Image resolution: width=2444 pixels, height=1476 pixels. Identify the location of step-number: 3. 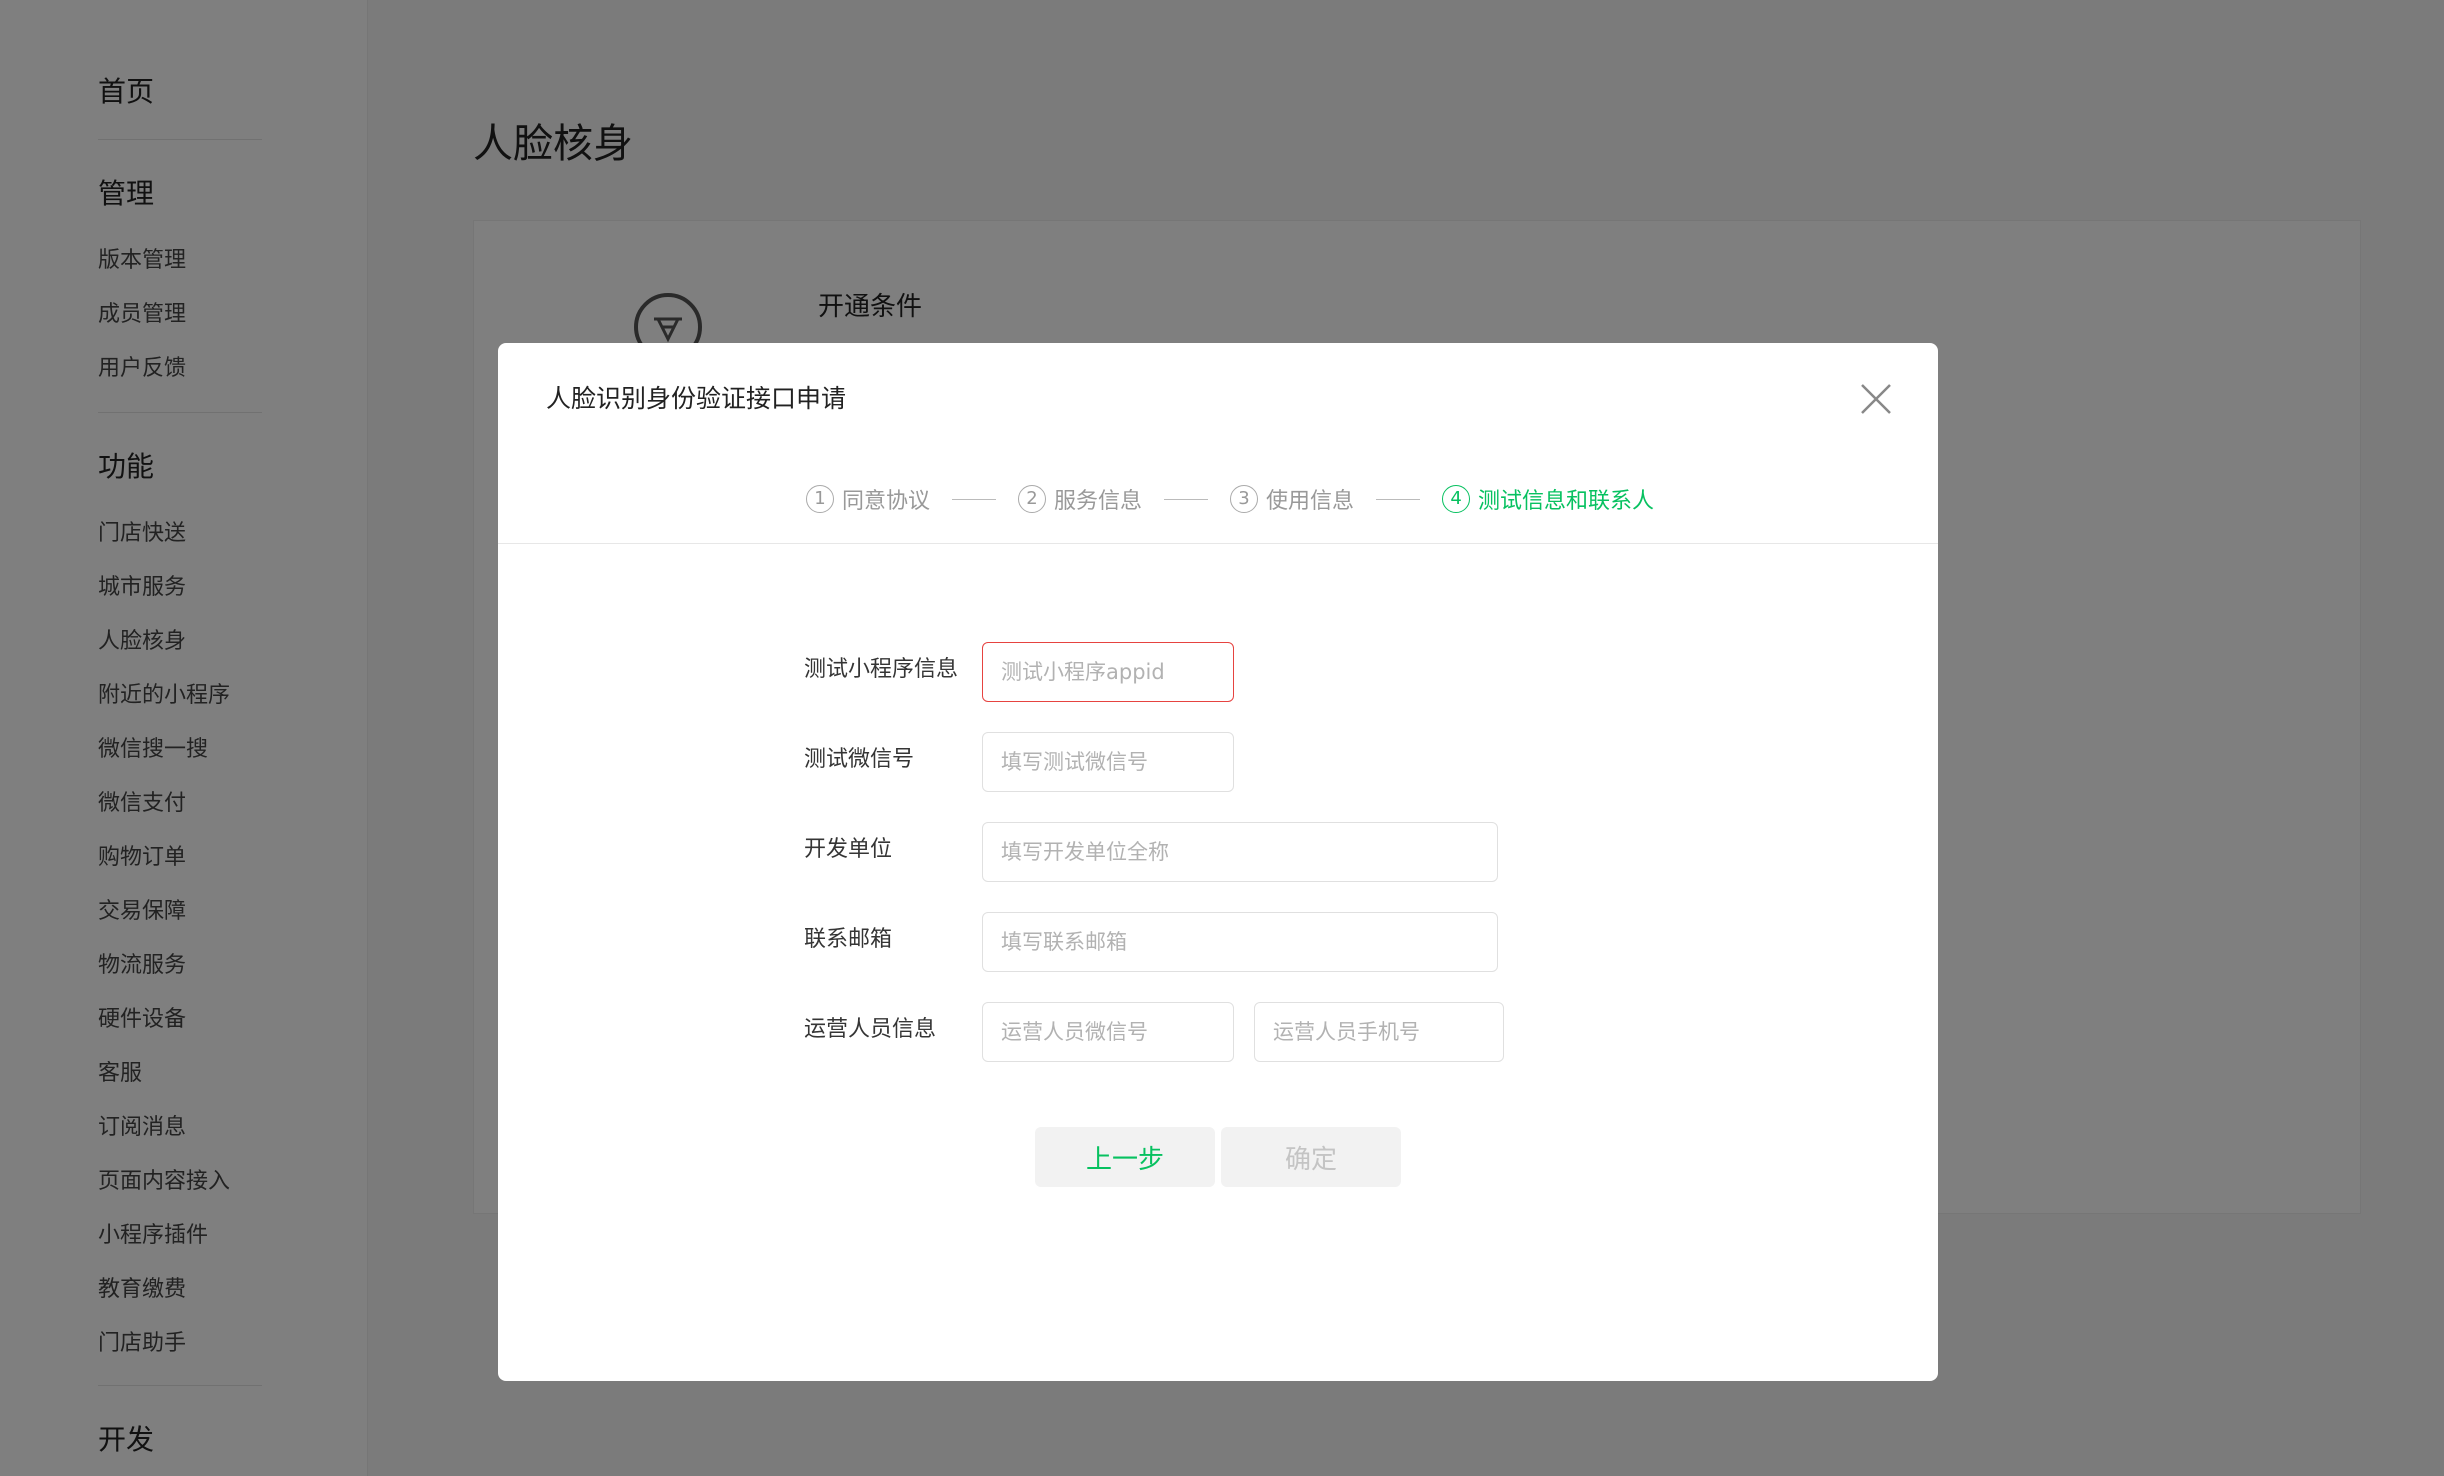
(1244, 499).